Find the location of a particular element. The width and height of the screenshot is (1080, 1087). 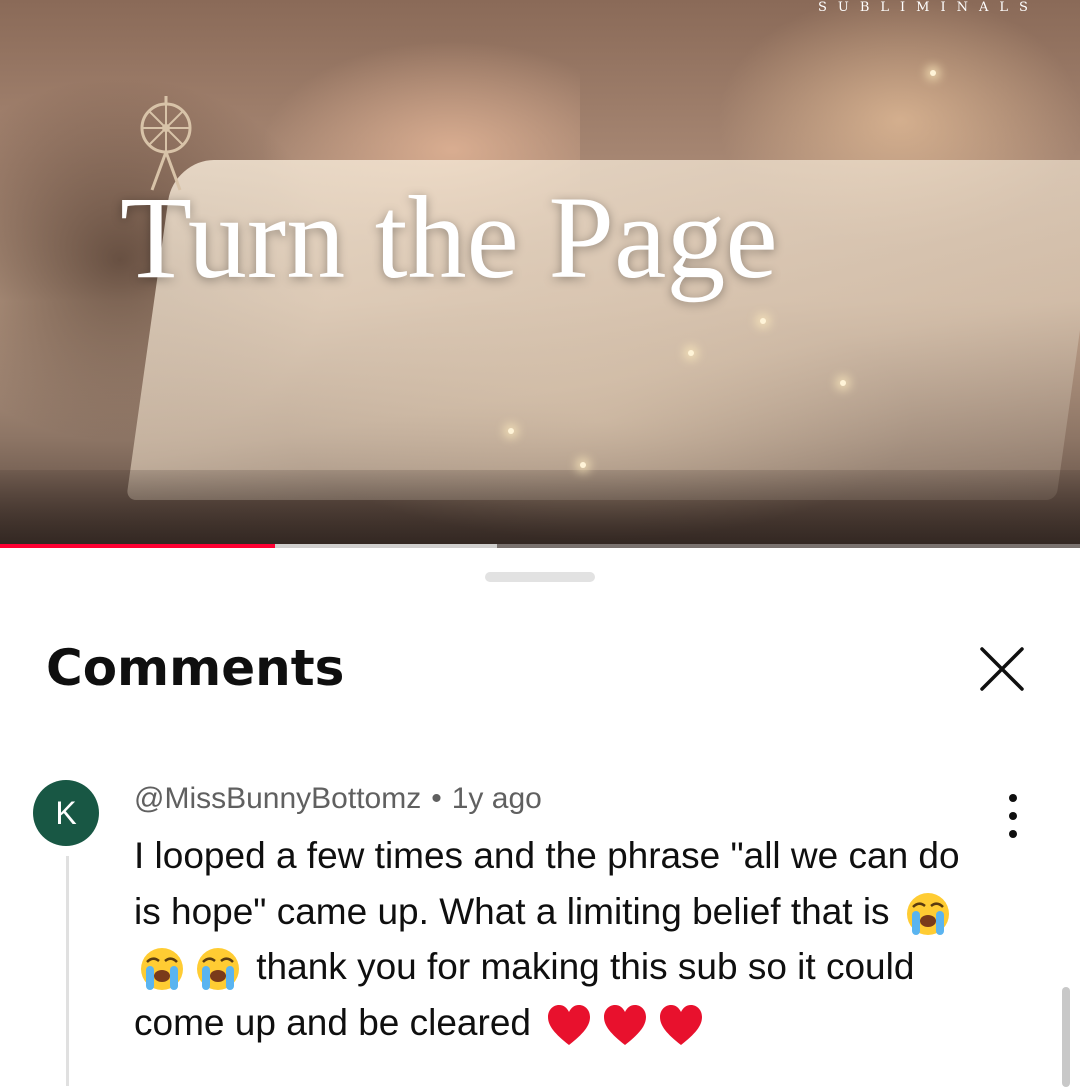

video-progress-played is located at coordinates (138, 546).